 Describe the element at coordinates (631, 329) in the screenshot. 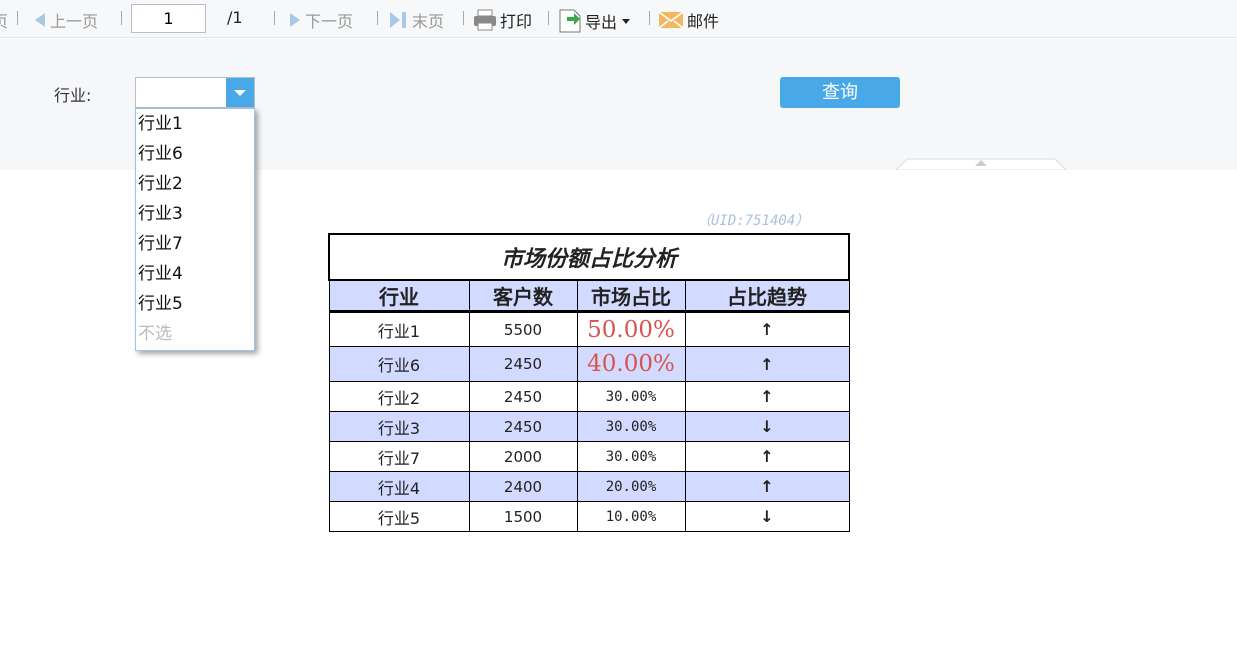

I see `share-cell: 50.00%` at that location.